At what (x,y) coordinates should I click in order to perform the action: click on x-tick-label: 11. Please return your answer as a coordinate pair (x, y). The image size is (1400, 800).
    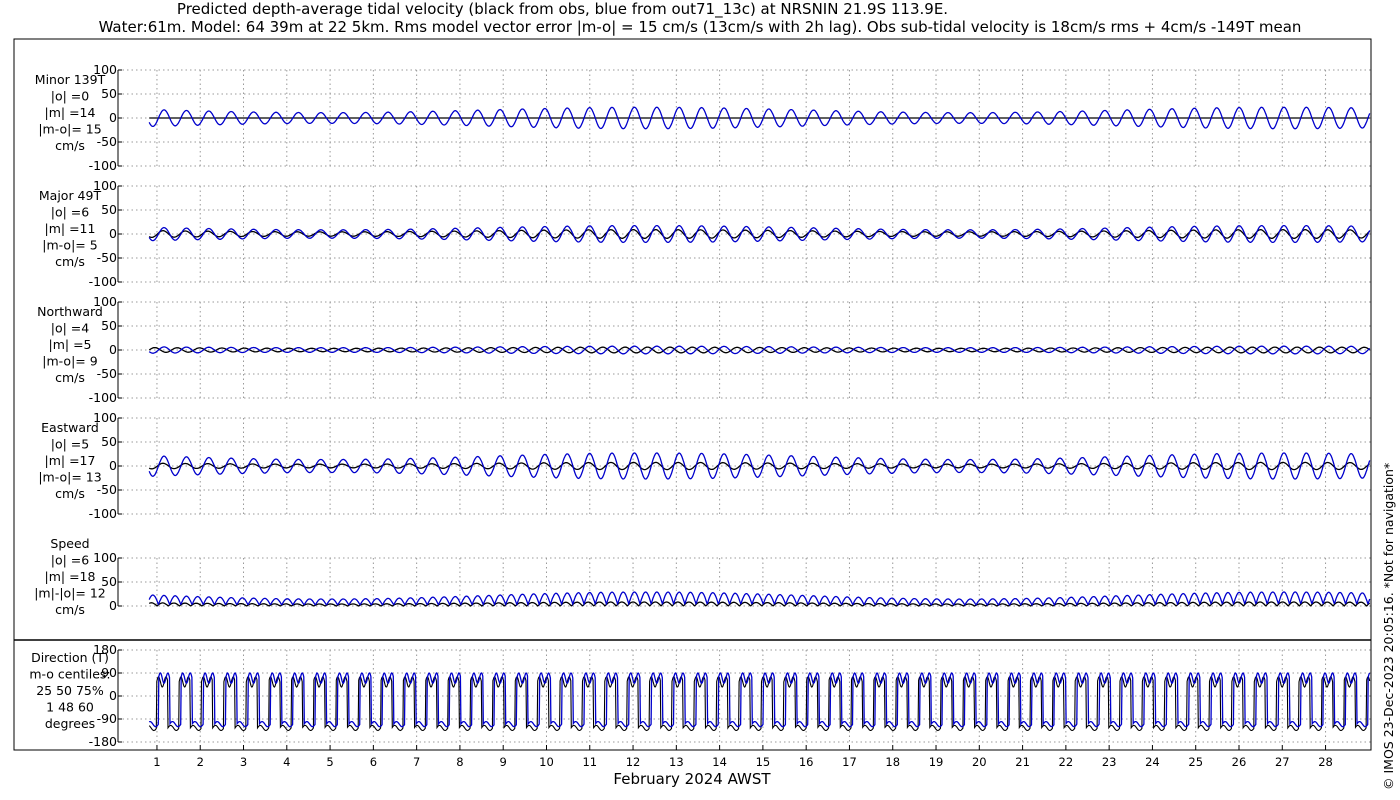
    Looking at the image, I should click on (589, 762).